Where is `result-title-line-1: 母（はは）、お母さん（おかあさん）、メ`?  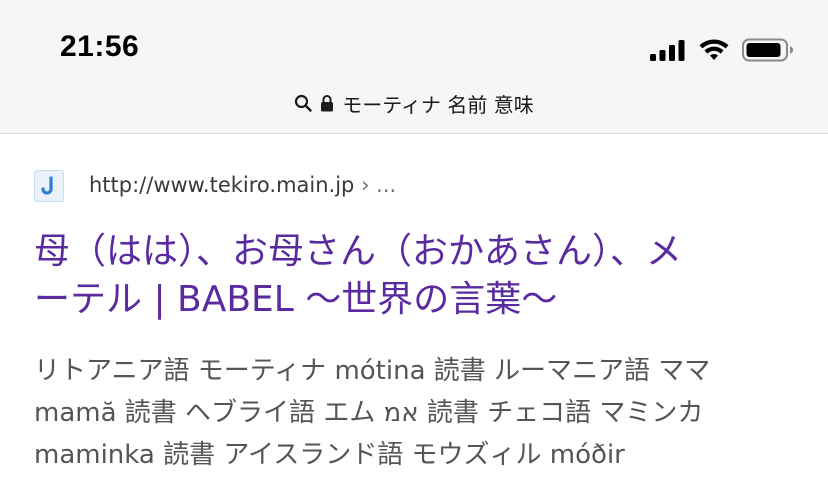 result-title-line-1: 母（はは）、お母さん（おかあさん）、メ is located at coordinates (358, 251).